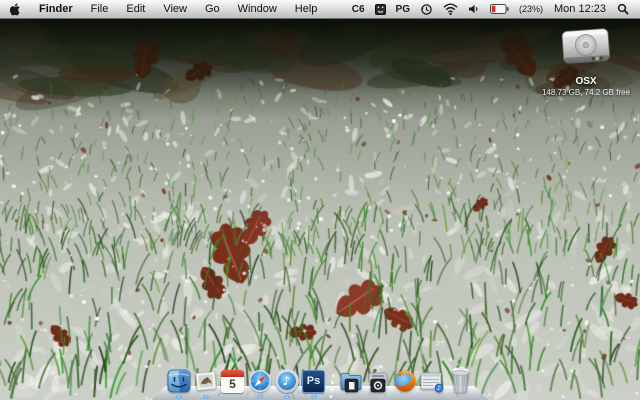 This screenshot has width=640, height=400. I want to click on dock: 5 ♪ Ps ♪, so click(320, 377).